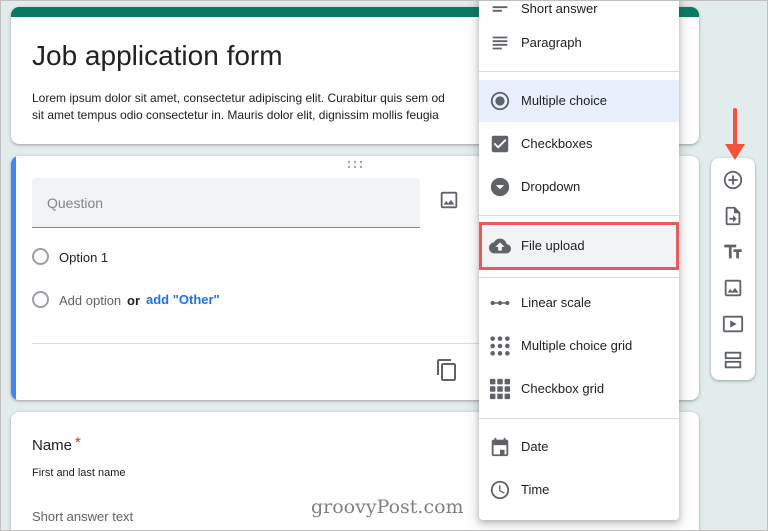  Describe the element at coordinates (733, 180) in the screenshot. I see `add-question-icon` at that location.